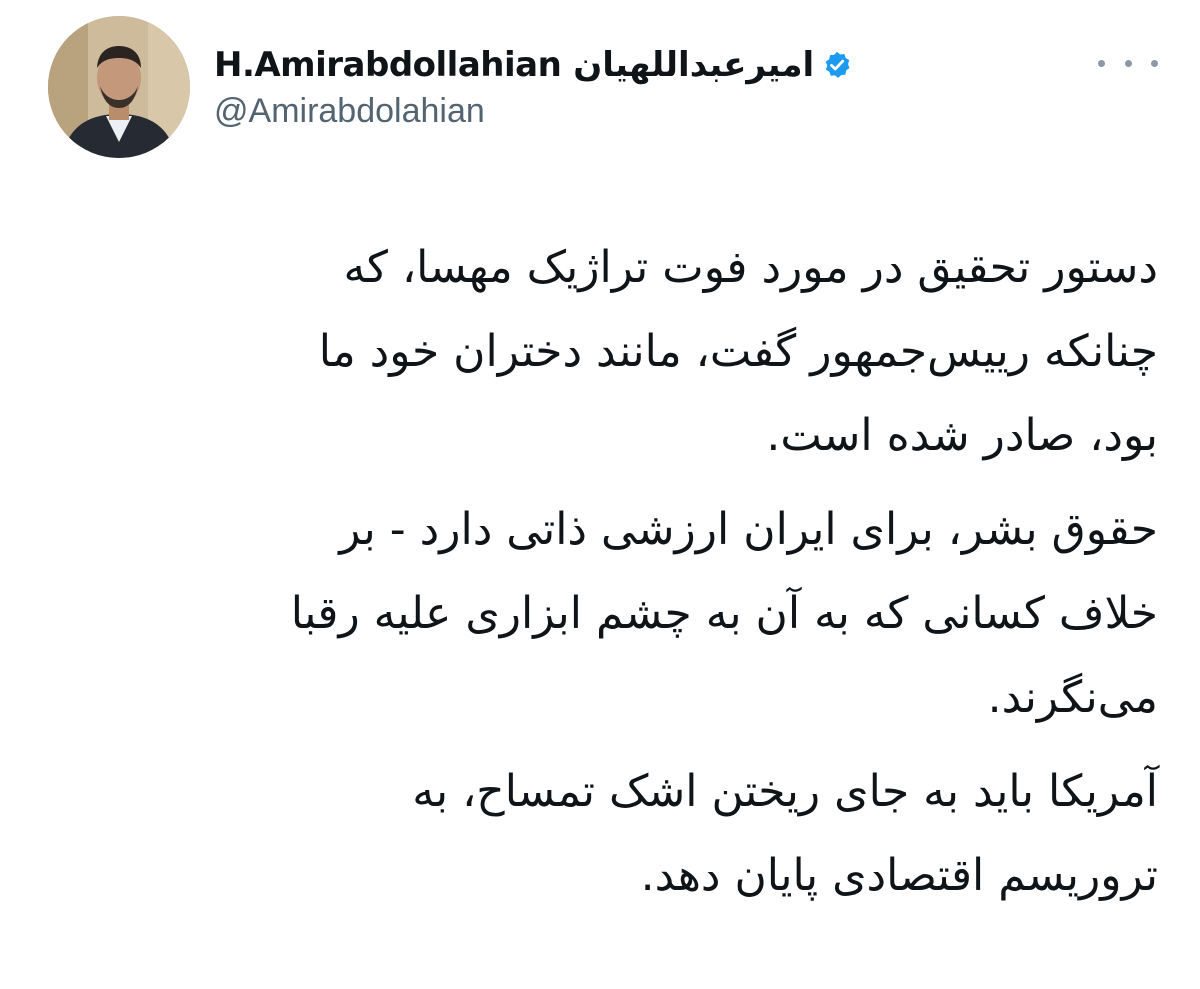  I want to click on name-row: H.Amirabdollahian امیرعبداللهیان, so click(533, 65).